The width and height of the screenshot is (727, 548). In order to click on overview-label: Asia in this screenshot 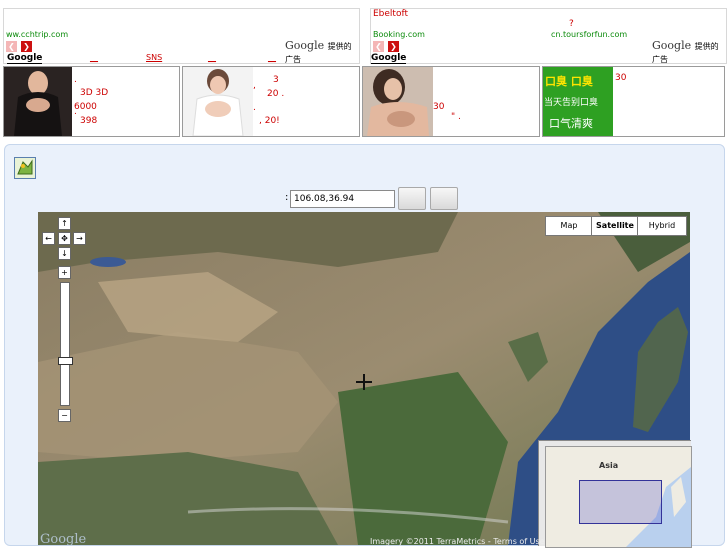, I will do `click(609, 465)`.